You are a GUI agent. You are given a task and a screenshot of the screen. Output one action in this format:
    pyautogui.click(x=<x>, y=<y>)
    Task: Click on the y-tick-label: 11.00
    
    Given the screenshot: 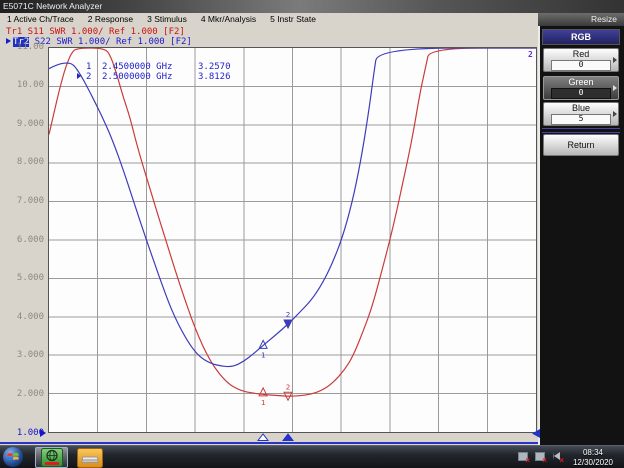 What is the action you would take?
    pyautogui.click(x=30, y=46)
    